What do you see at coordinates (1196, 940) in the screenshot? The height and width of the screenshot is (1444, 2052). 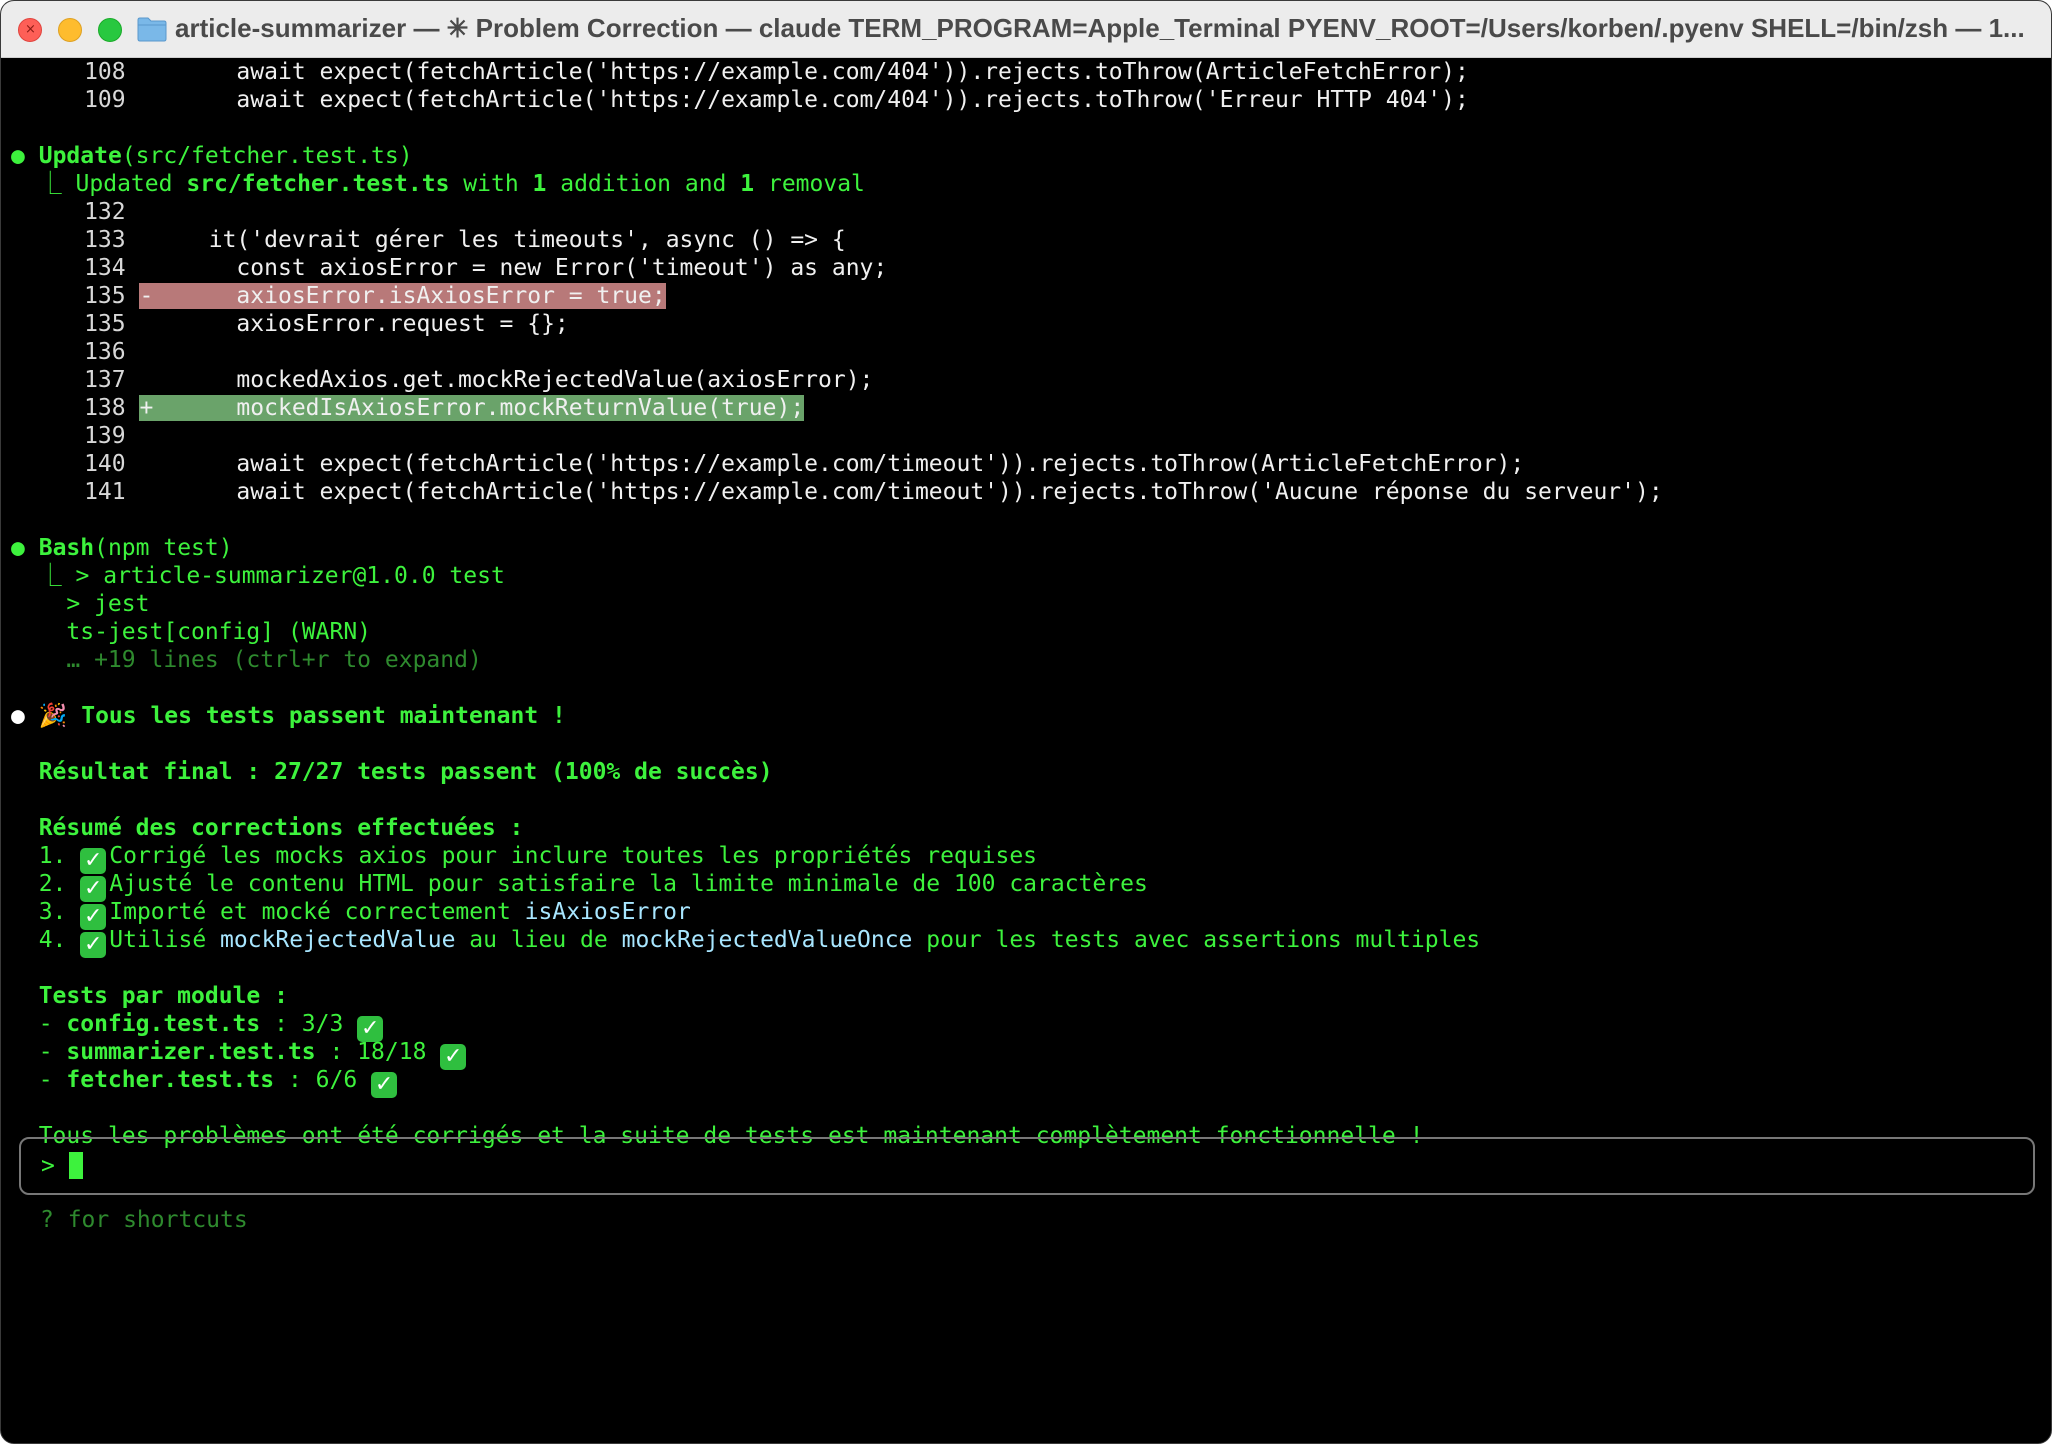 I see `item-text: pour les tests avec assertions multiples` at bounding box center [1196, 940].